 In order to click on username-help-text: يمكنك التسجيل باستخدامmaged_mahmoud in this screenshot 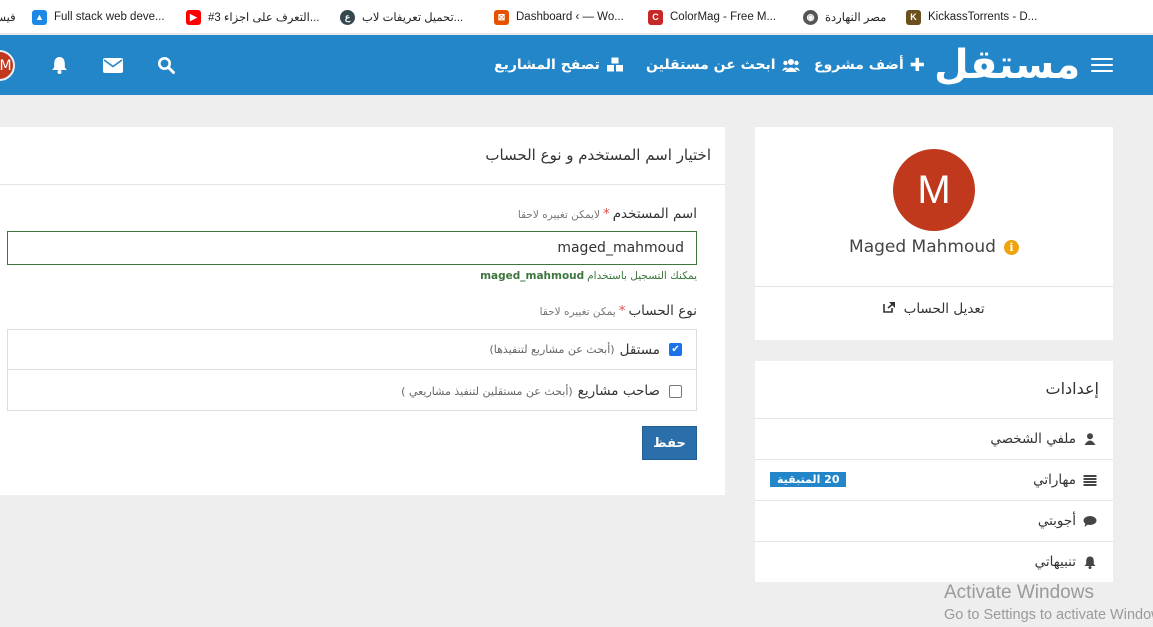, I will do `click(588, 276)`.